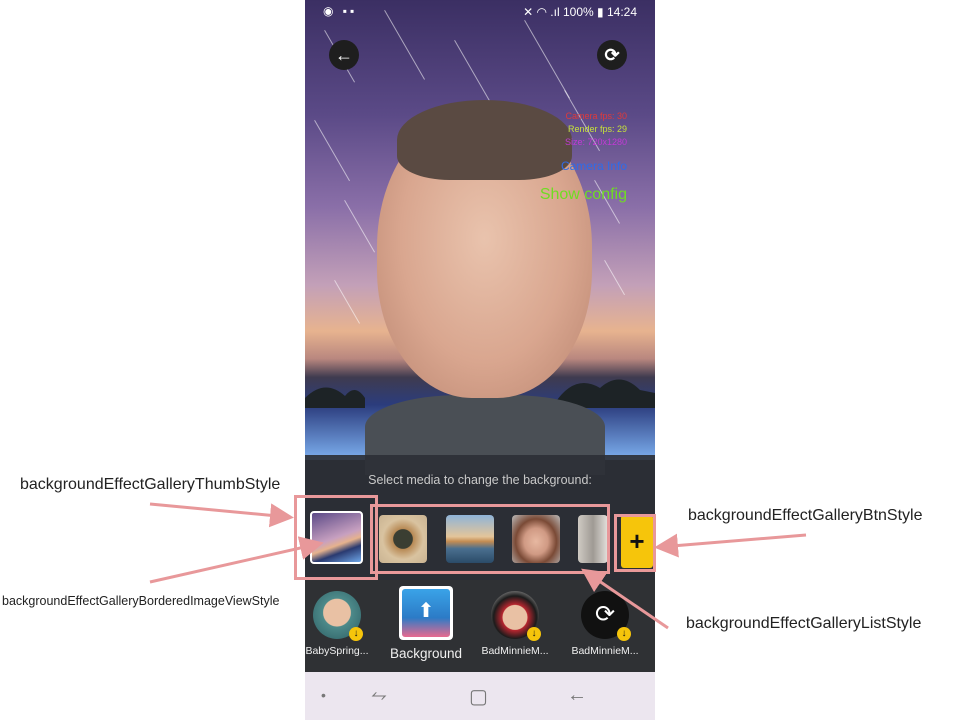 The image size is (960, 720). I want to click on recents-icon: ⥊, so click(379, 695).